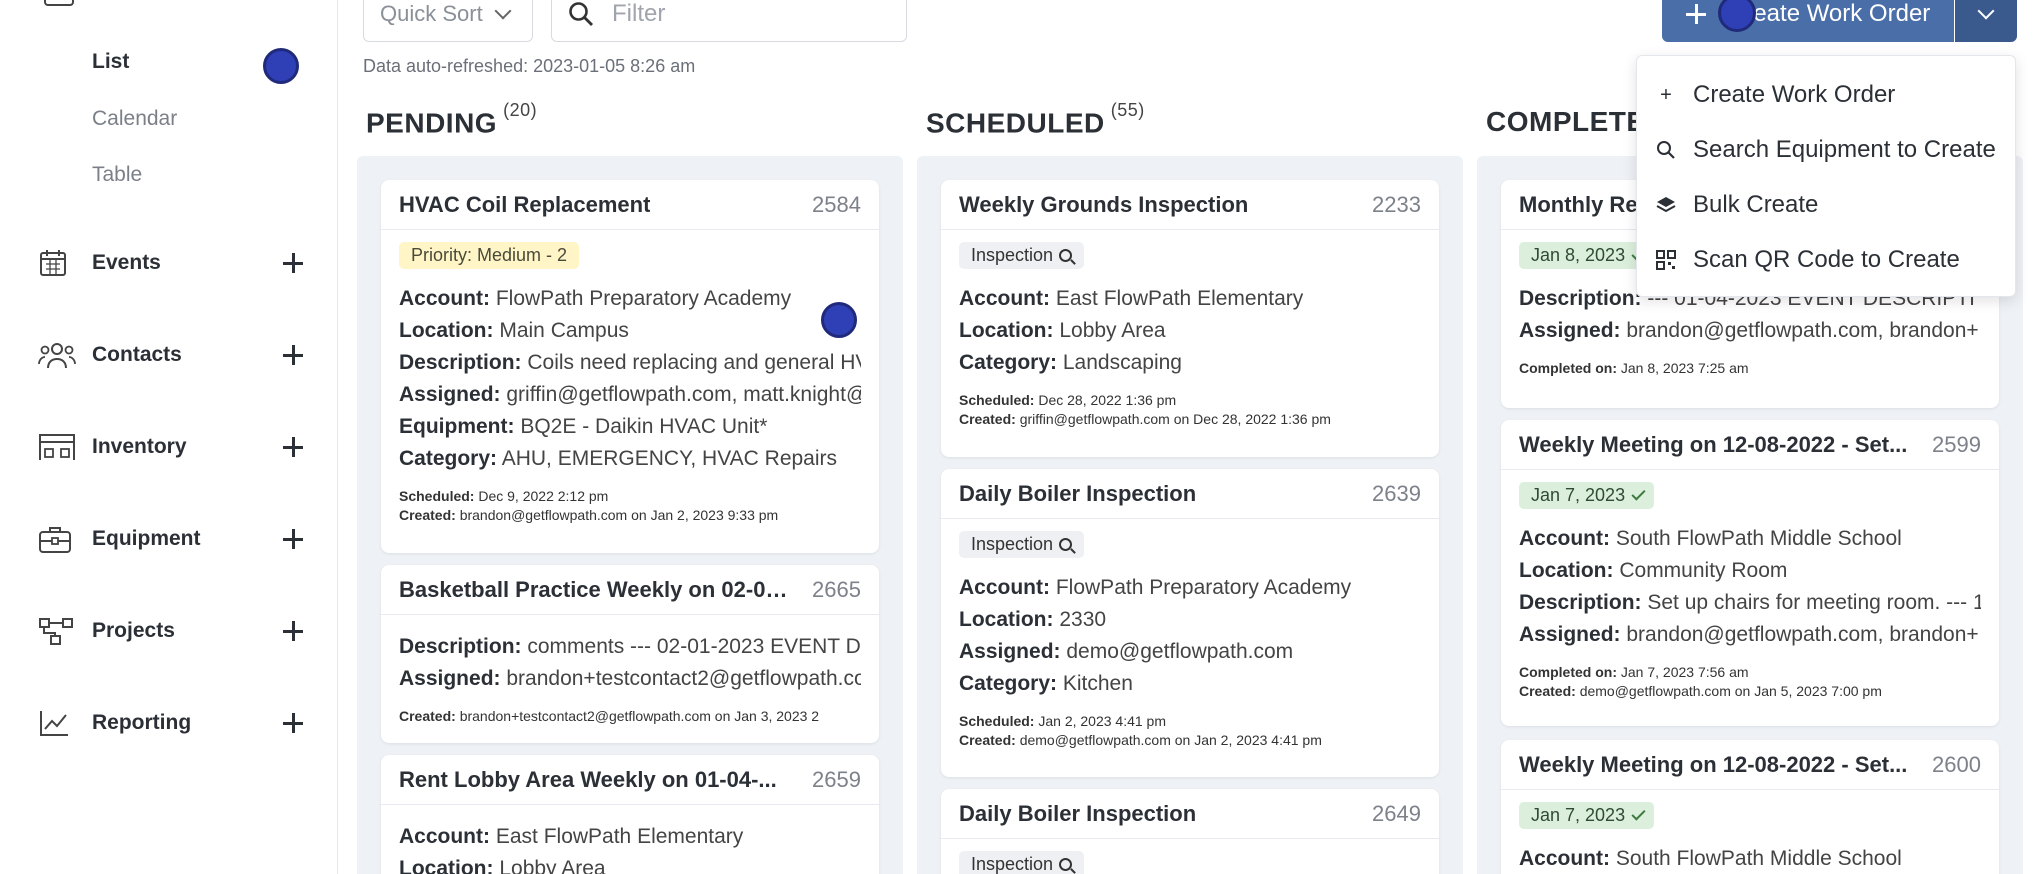 This screenshot has width=2040, height=874. I want to click on search-icon, so click(581, 14).